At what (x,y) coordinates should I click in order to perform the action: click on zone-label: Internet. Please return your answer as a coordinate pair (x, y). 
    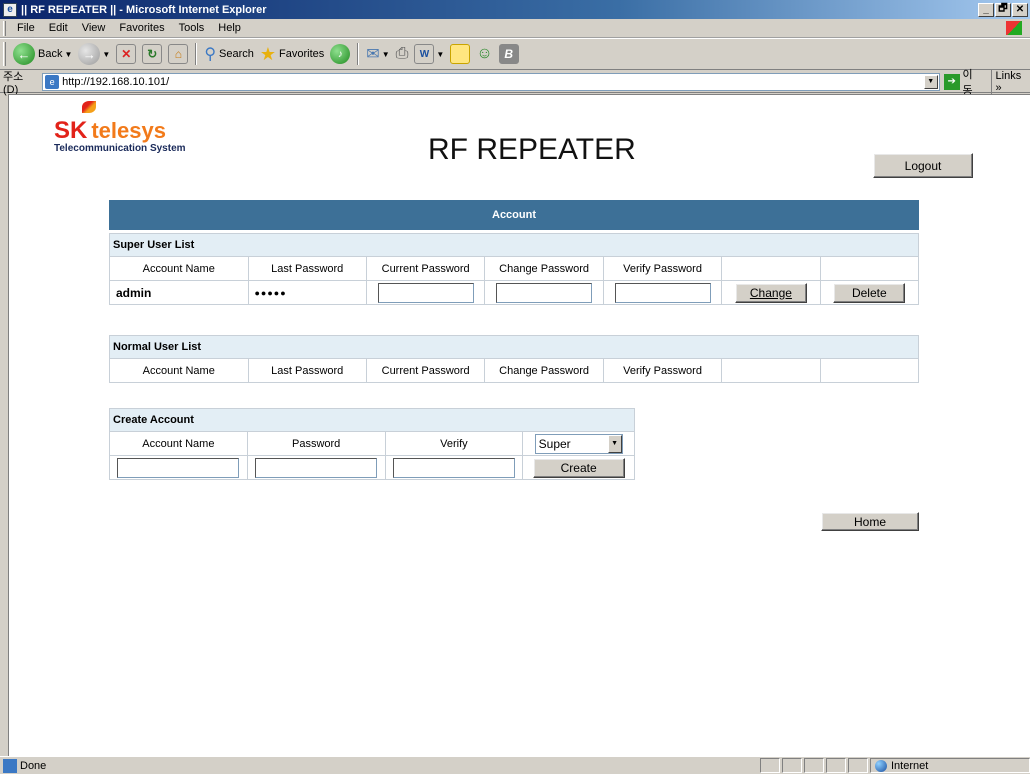
    Looking at the image, I should click on (910, 765).